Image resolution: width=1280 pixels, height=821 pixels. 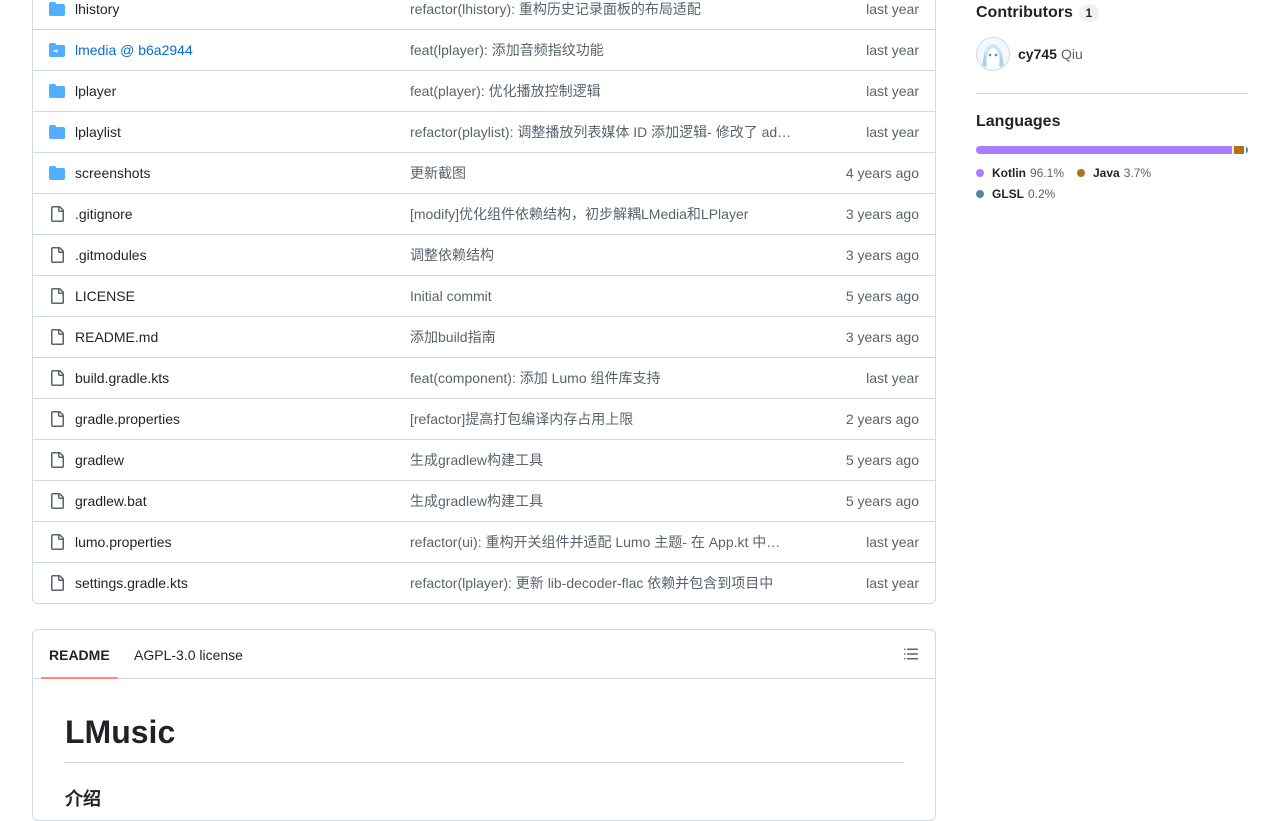 What do you see at coordinates (127, 419) in the screenshot?
I see `file-link-gradle-properties: gradle.properties` at bounding box center [127, 419].